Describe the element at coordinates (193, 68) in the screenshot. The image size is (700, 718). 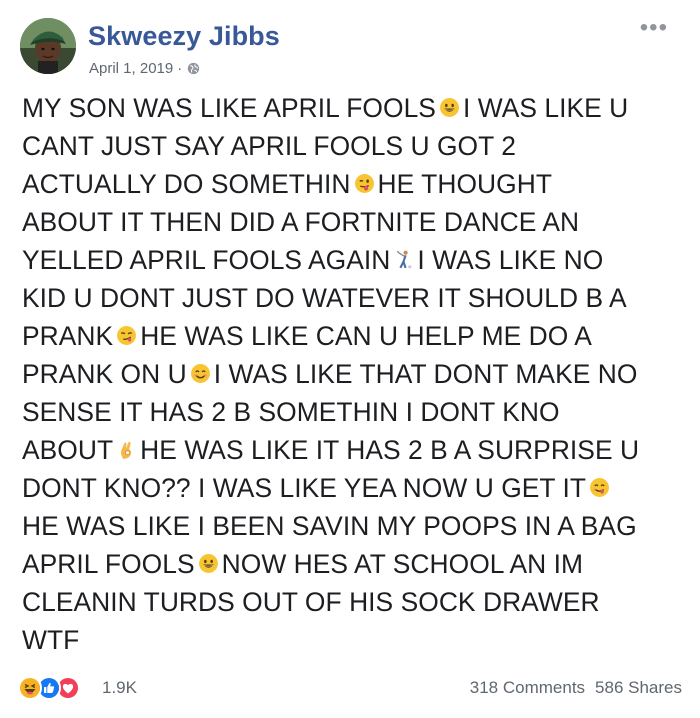
I see `globe-icon` at that location.